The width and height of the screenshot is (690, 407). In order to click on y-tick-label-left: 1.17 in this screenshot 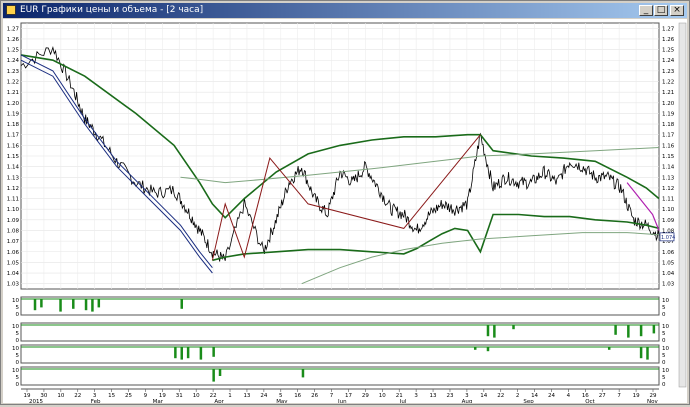, I will do `click(13, 136)`.